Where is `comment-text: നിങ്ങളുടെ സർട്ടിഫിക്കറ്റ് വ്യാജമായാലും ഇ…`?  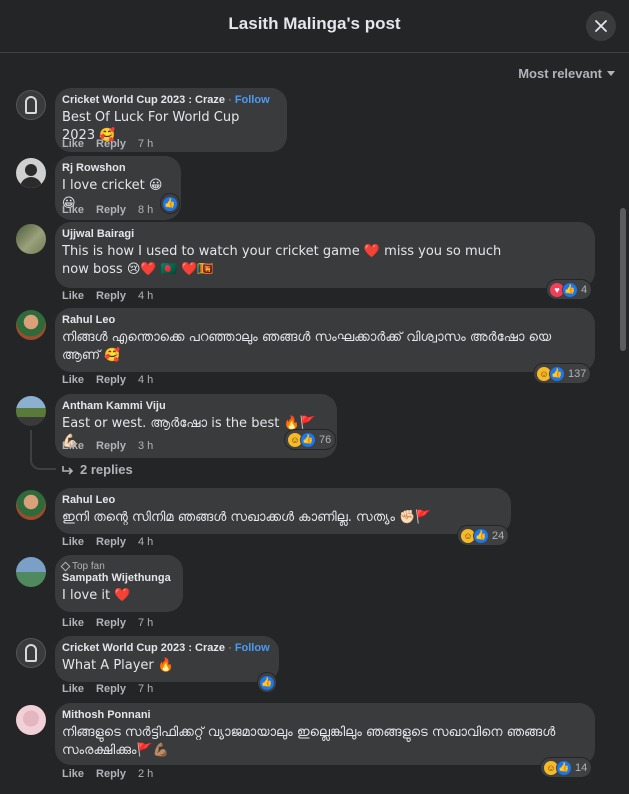
comment-text: നിങ്ങളുടെ സർട്ടിഫിക്കറ്റ് വ്യാജമായാലും ഇ… is located at coordinates (309, 741).